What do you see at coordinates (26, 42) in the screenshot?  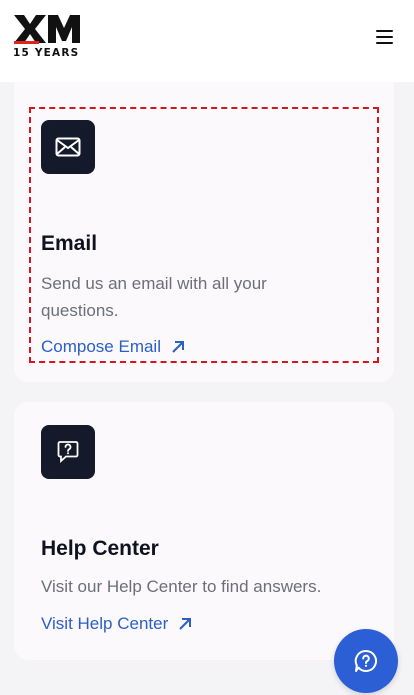 I see `logo-red-bar` at bounding box center [26, 42].